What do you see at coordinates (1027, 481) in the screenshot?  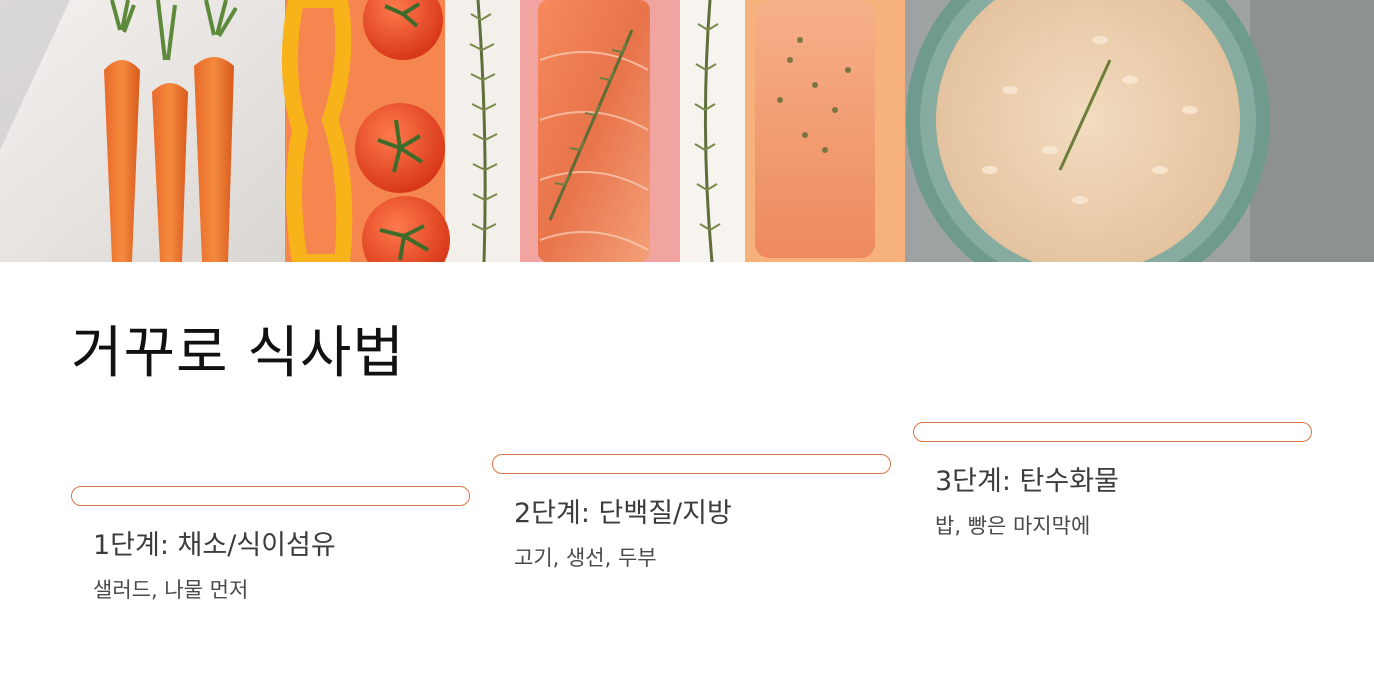 I see `step-3-heading: 3단계: 탄수화물` at bounding box center [1027, 481].